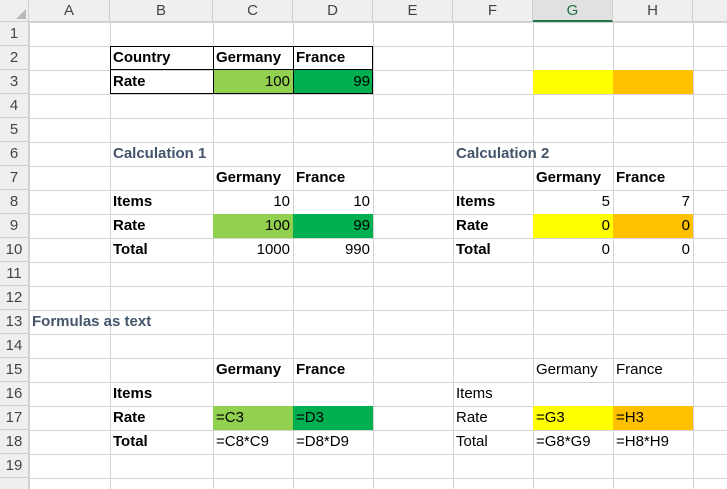  I want to click on formulas-right-items-label: Items, so click(493, 394).